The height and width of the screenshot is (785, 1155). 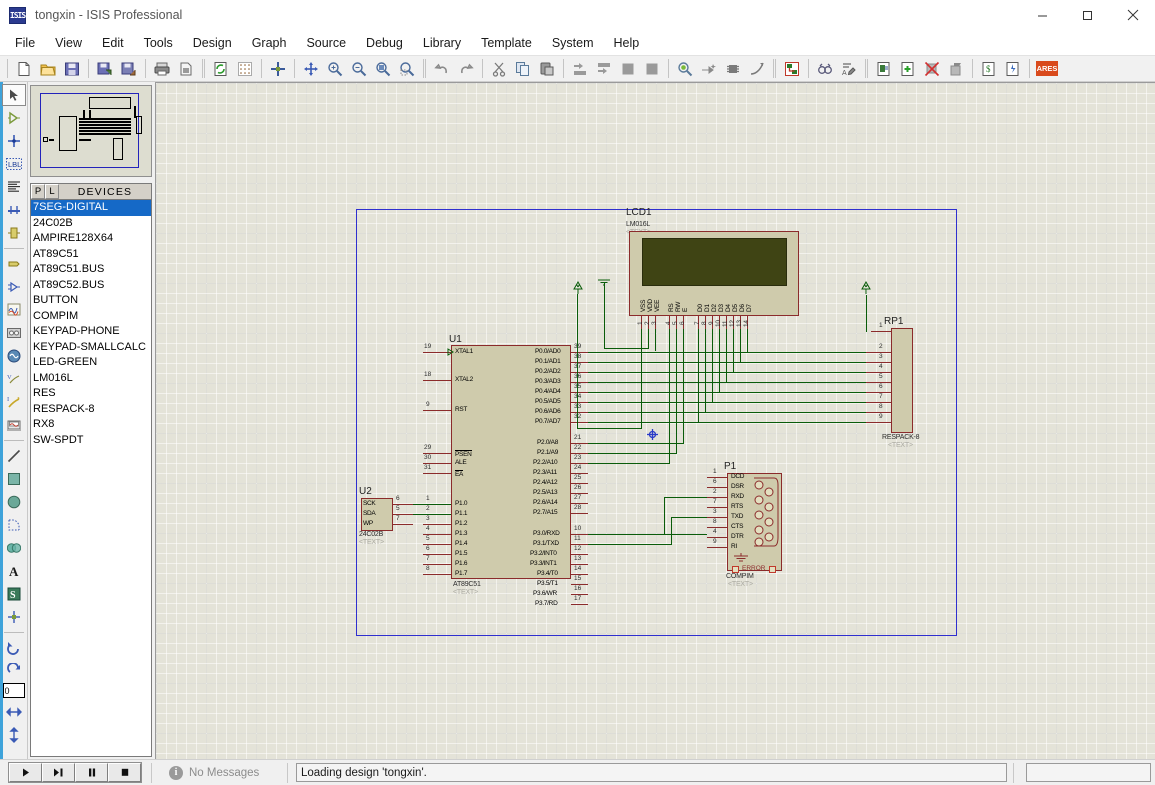 I want to click on save-icon, so click(x=72, y=69).